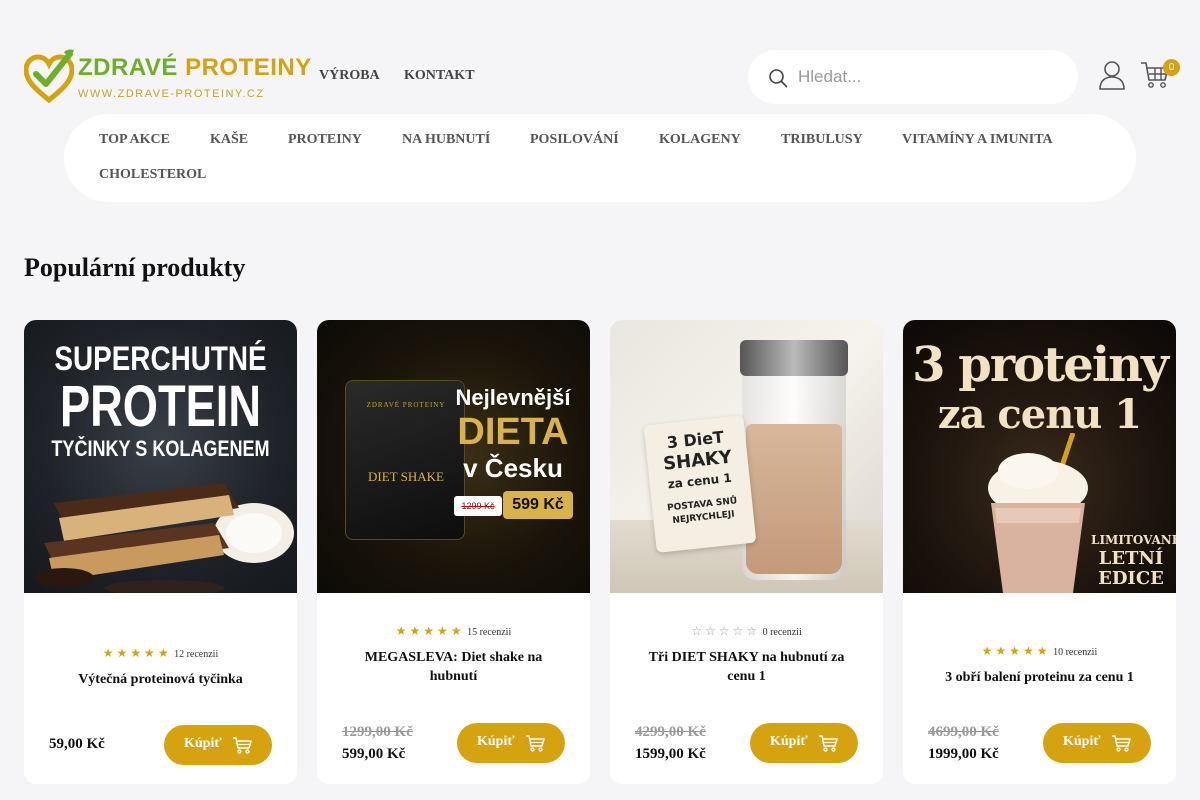 The image size is (1200, 800). I want to click on product-rating: ★★★★★ 12 recenzii, so click(160, 653).